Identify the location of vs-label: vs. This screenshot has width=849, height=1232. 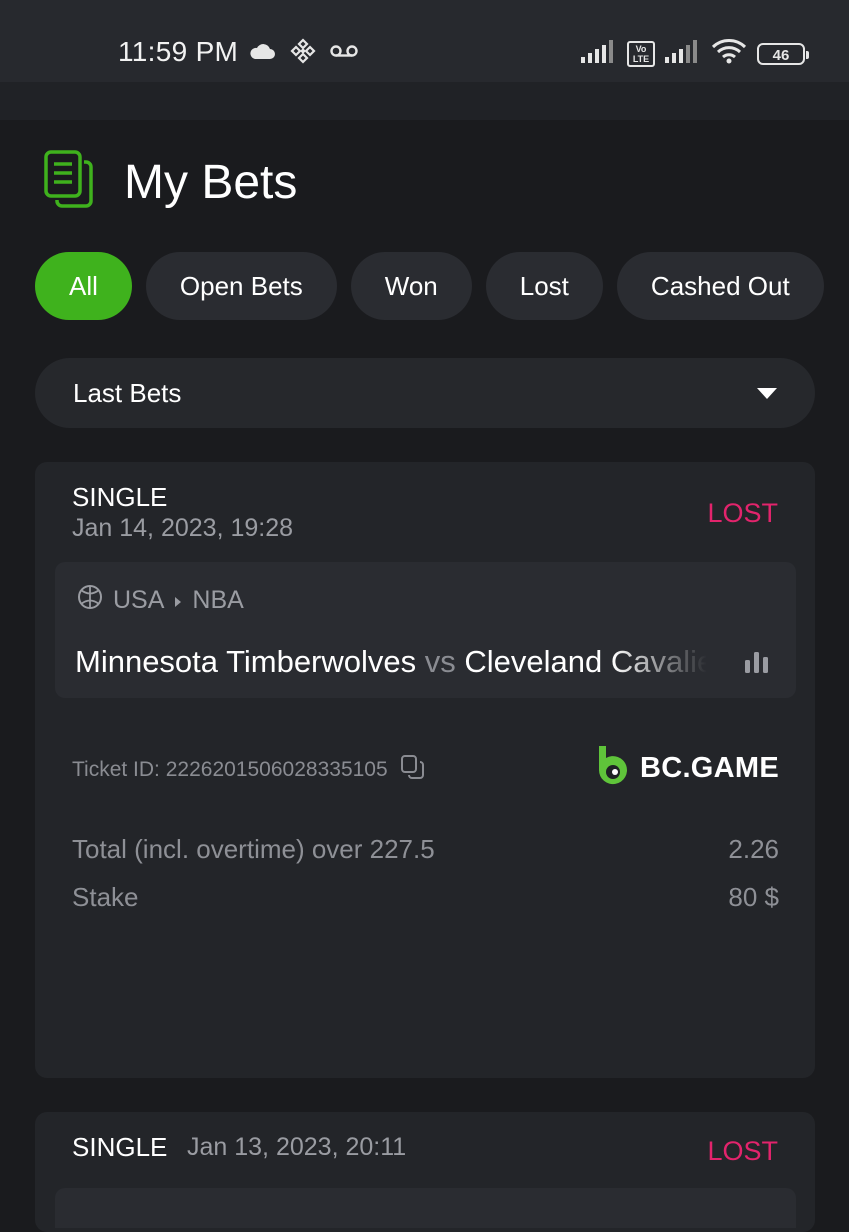
(440, 661).